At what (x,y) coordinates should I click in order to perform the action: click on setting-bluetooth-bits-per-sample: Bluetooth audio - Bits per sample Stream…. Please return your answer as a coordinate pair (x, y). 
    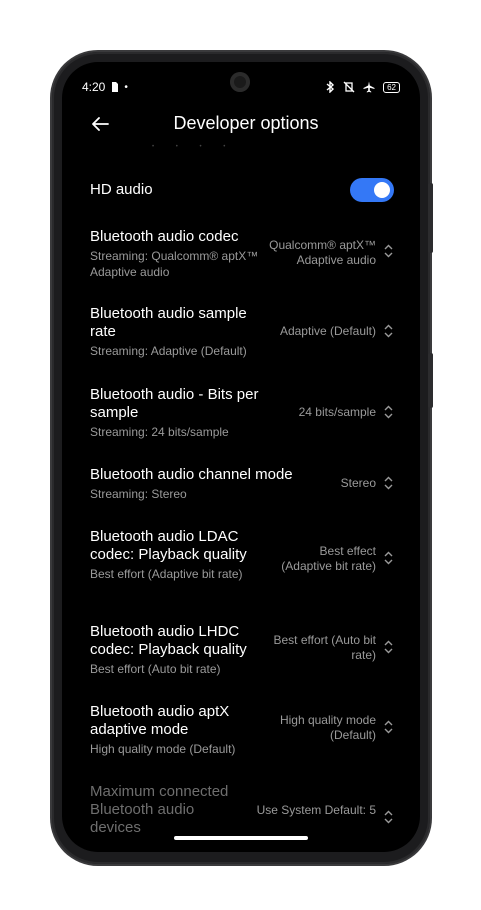
    Looking at the image, I should click on (242, 413).